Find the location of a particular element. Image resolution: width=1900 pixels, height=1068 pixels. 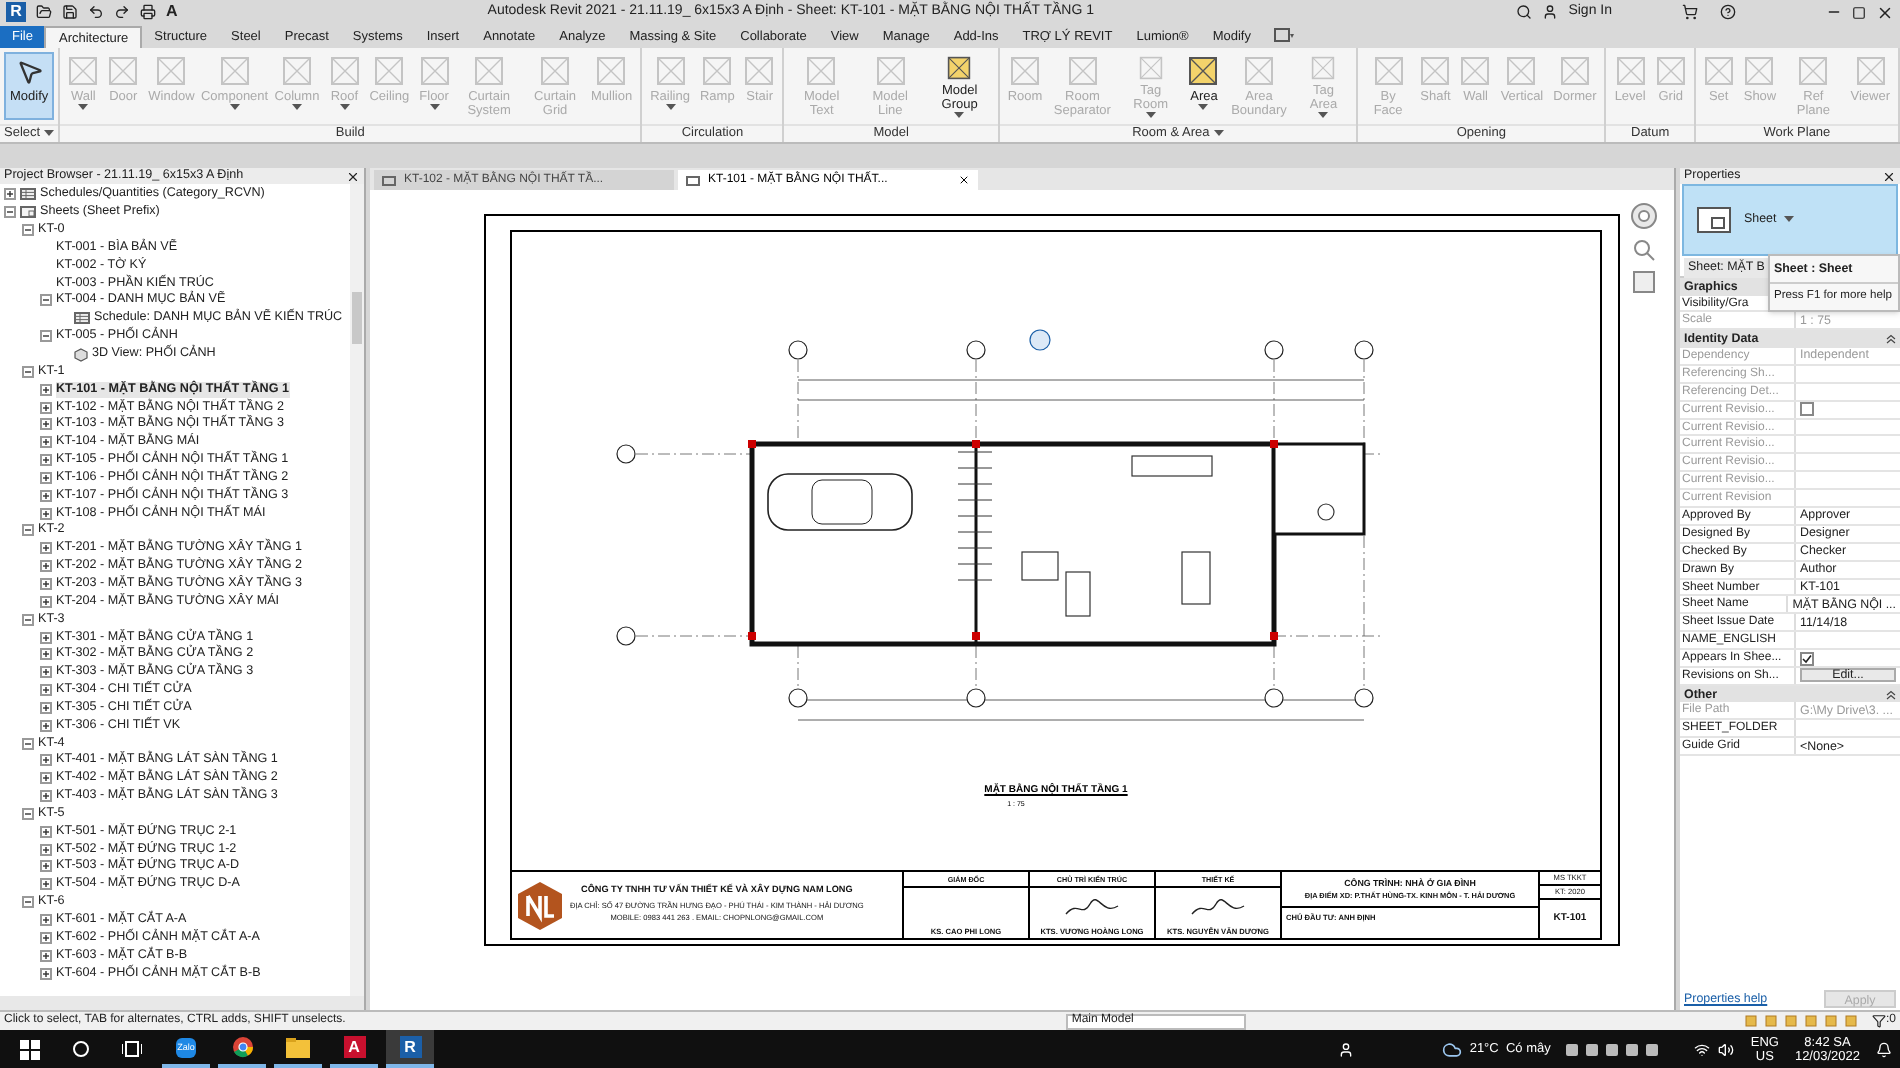

company-logo is located at coordinates (540, 905).